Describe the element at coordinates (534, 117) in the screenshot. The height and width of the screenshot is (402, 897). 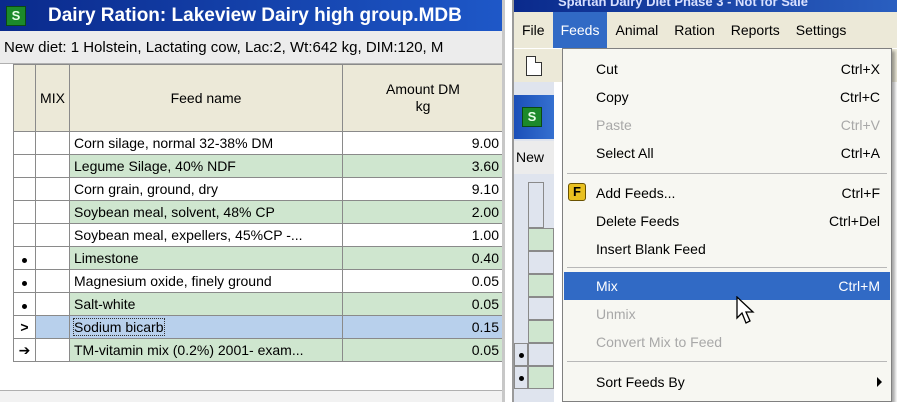
I see `child-window-title-bar: S` at that location.